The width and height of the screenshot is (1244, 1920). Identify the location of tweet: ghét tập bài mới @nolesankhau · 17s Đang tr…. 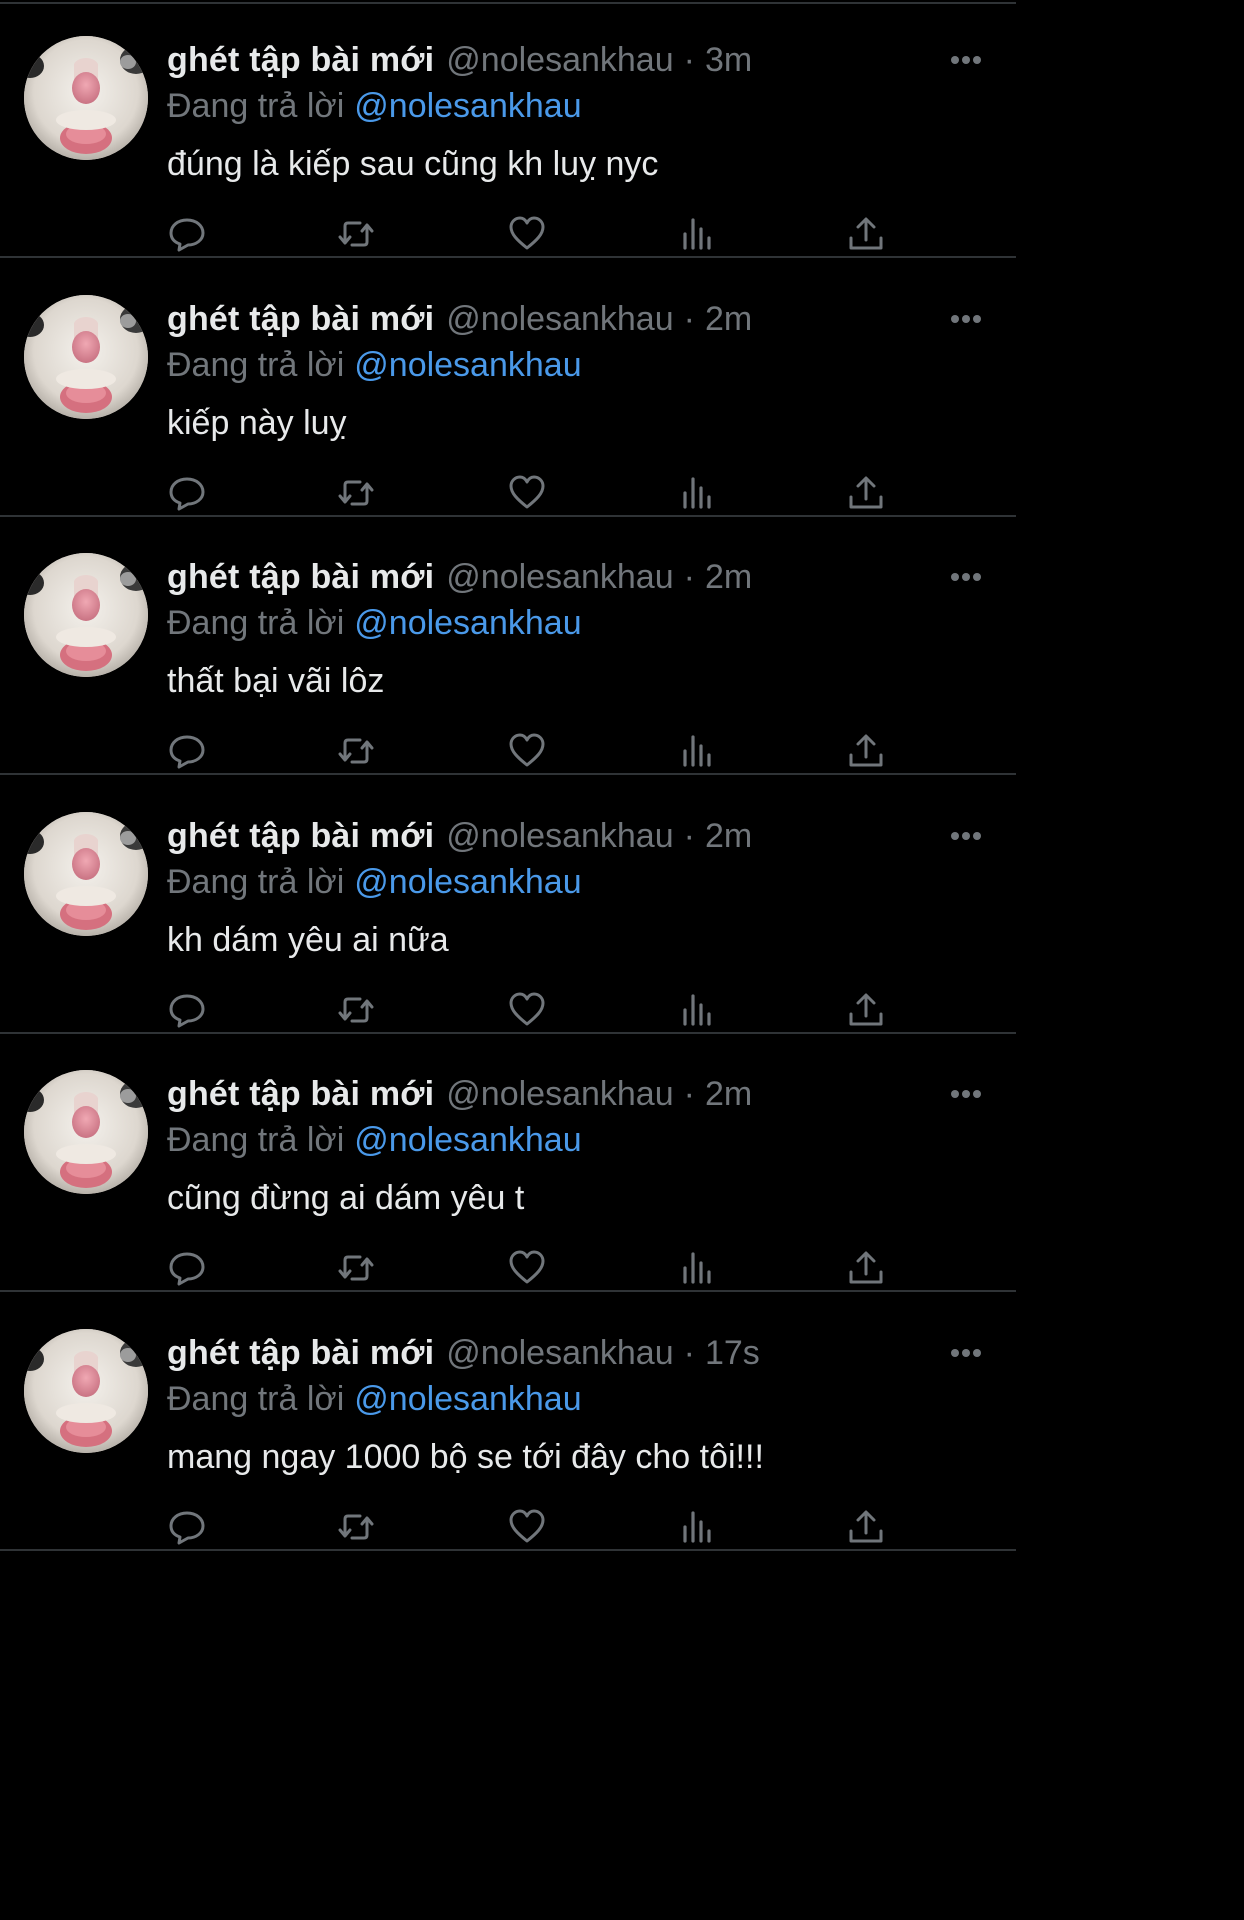
(508, 1422).